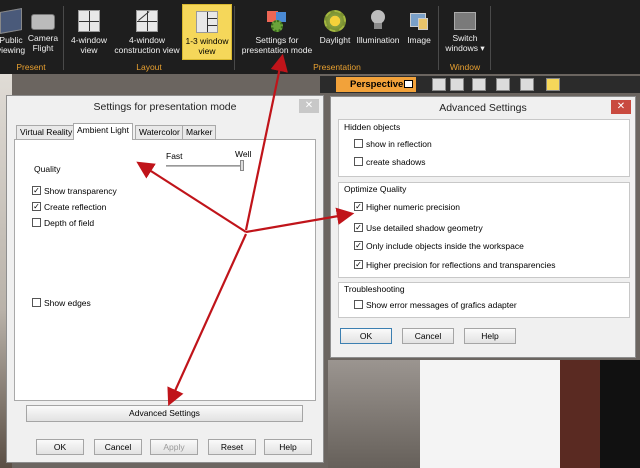 Image resolution: width=640 pixels, height=468 pixels. I want to click on dialog-title: Advanced Settings ✕, so click(483, 108).